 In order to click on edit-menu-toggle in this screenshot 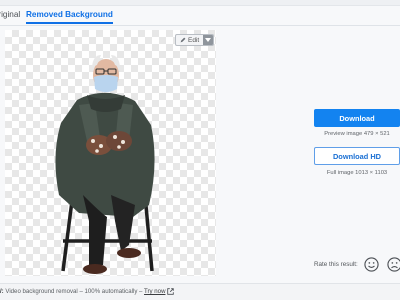, I will do `click(208, 40)`.